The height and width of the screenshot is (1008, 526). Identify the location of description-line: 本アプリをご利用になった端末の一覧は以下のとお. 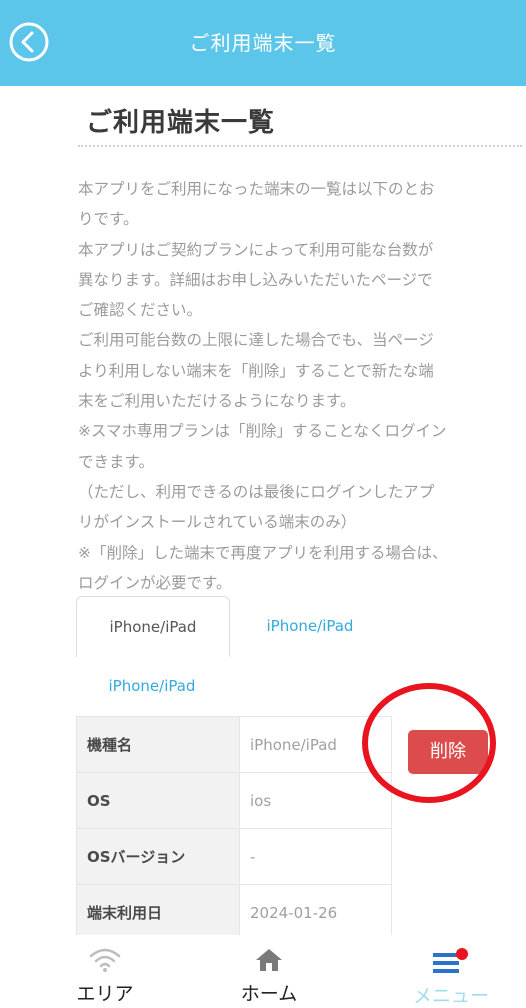
(256, 189).